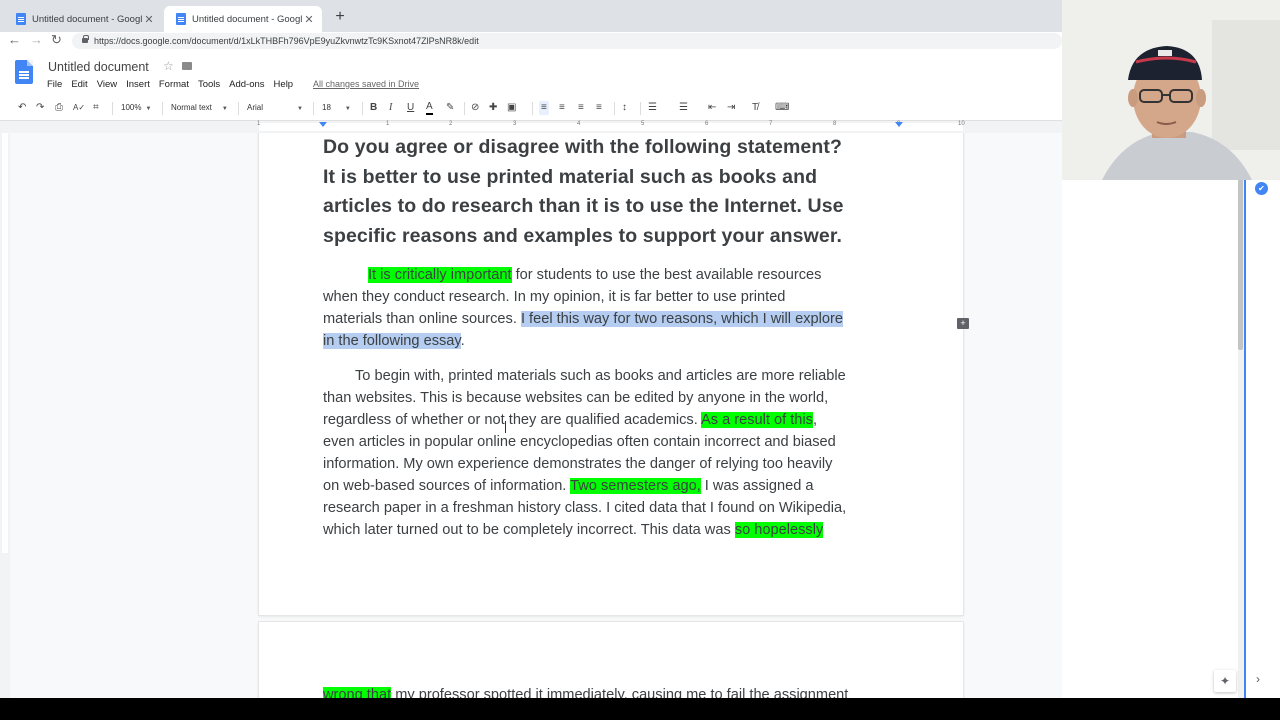  Describe the element at coordinates (79, 108) in the screenshot. I see `spellcheck-icon: A✓` at that location.